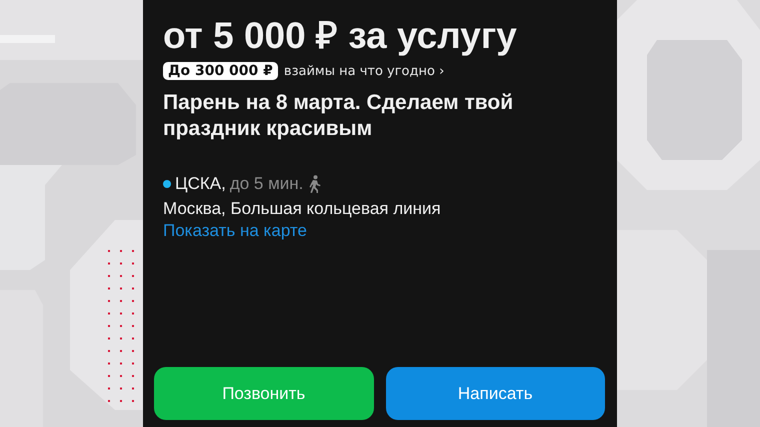 This screenshot has width=760, height=427. I want to click on show-on-map-link: Показать на карте, so click(235, 231).